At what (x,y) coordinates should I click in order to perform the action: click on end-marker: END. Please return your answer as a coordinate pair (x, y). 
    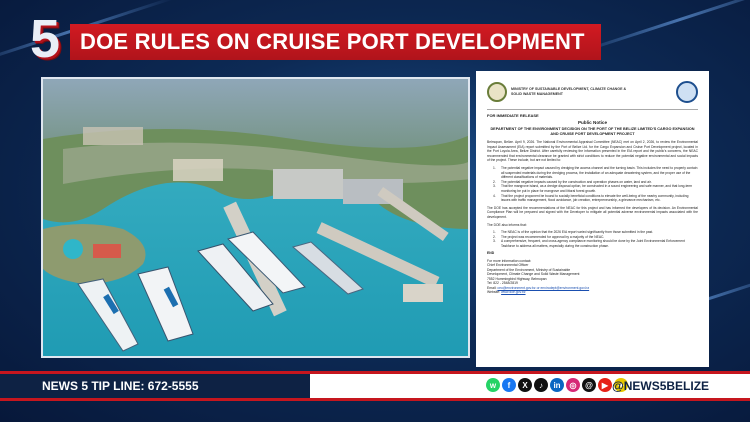
    Looking at the image, I should click on (491, 253).